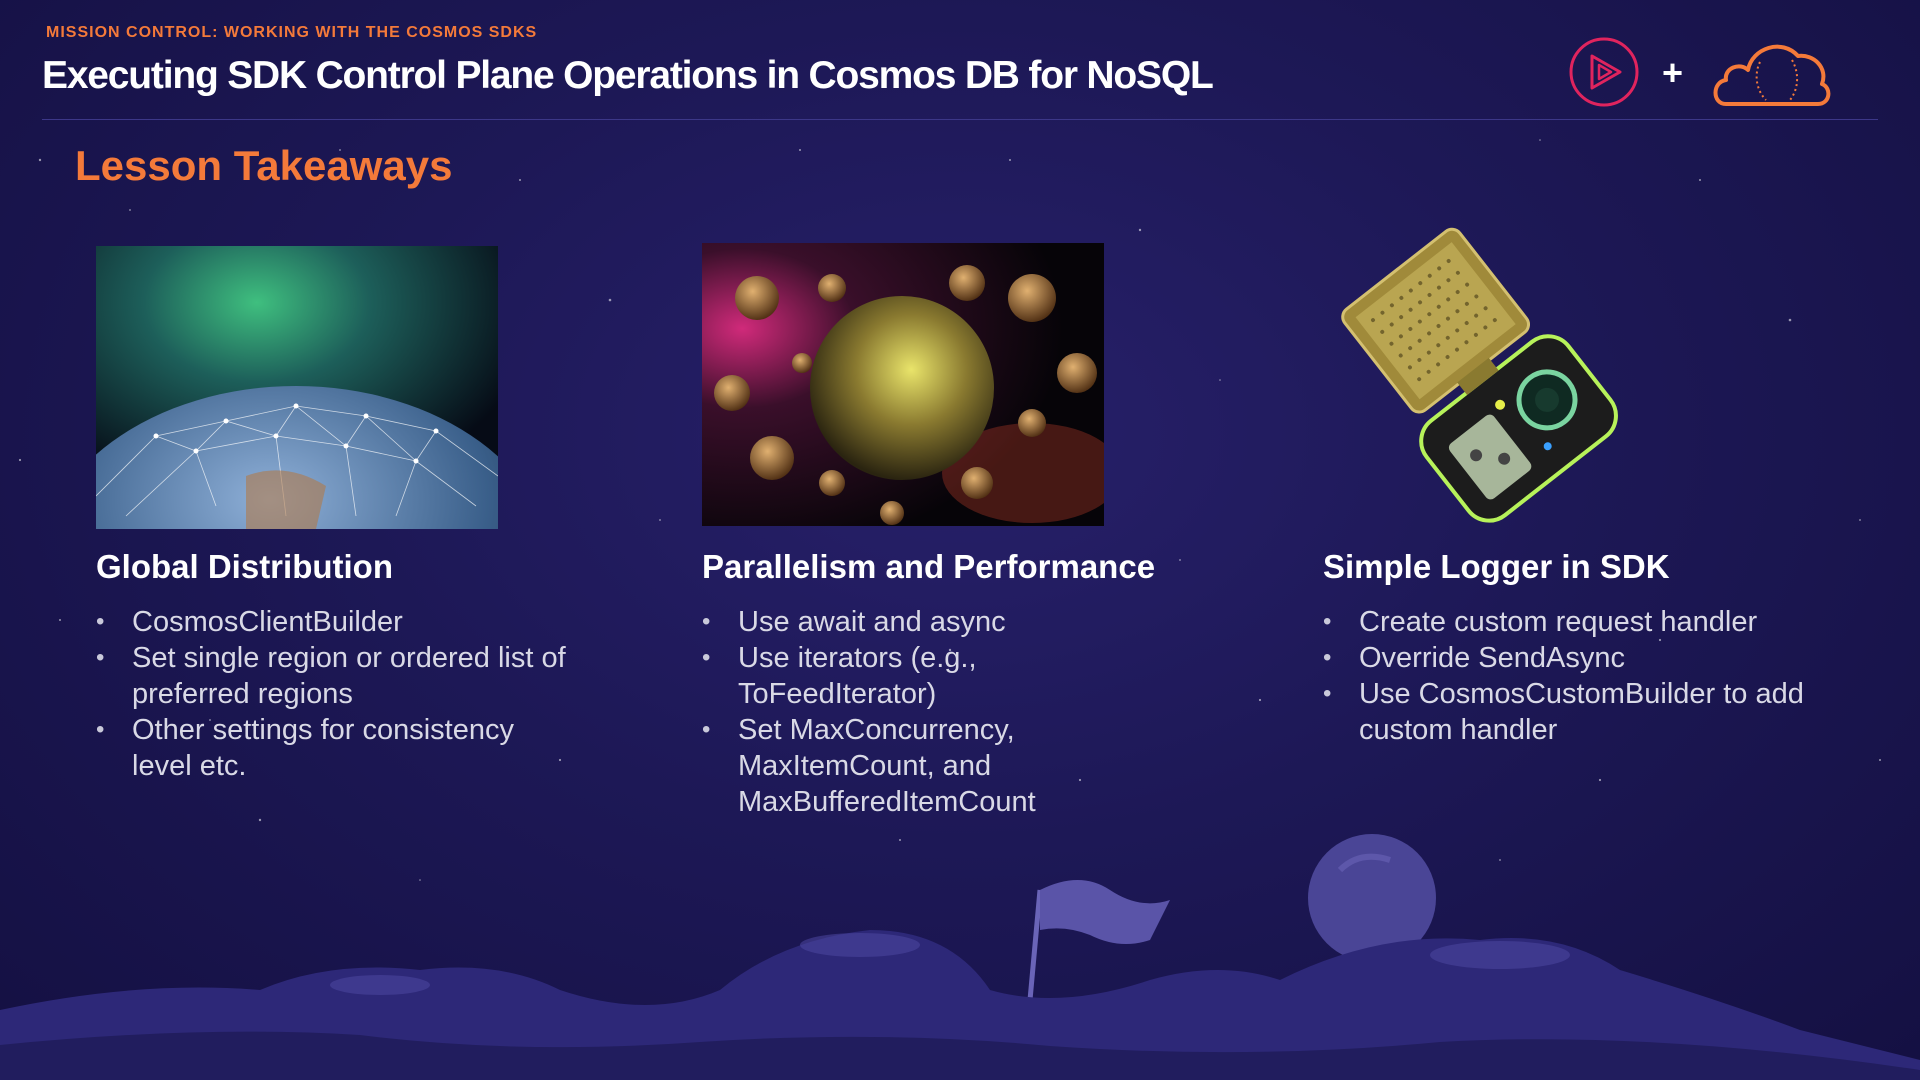 The height and width of the screenshot is (1080, 1920). I want to click on planets-image, so click(903, 384).